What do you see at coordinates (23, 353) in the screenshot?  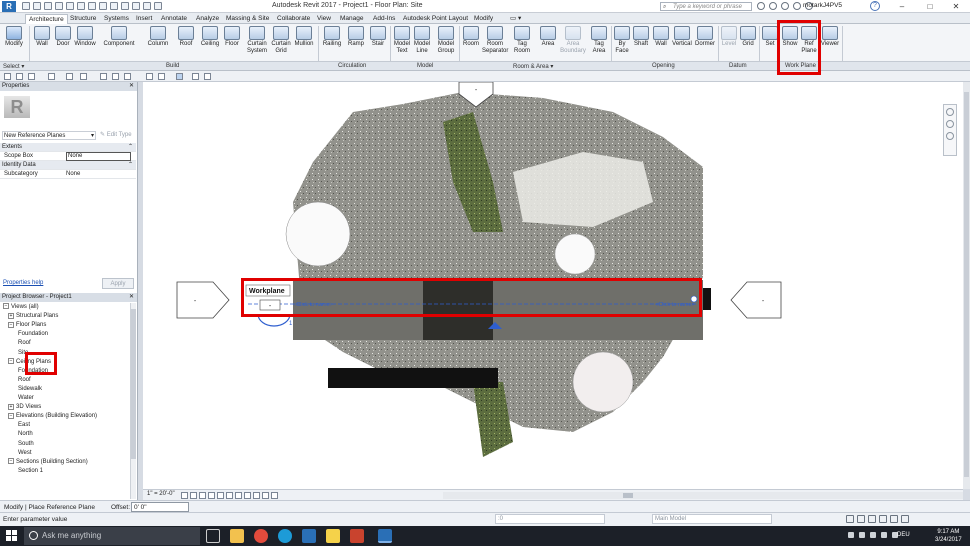 I see `browser-item: Site` at bounding box center [23, 353].